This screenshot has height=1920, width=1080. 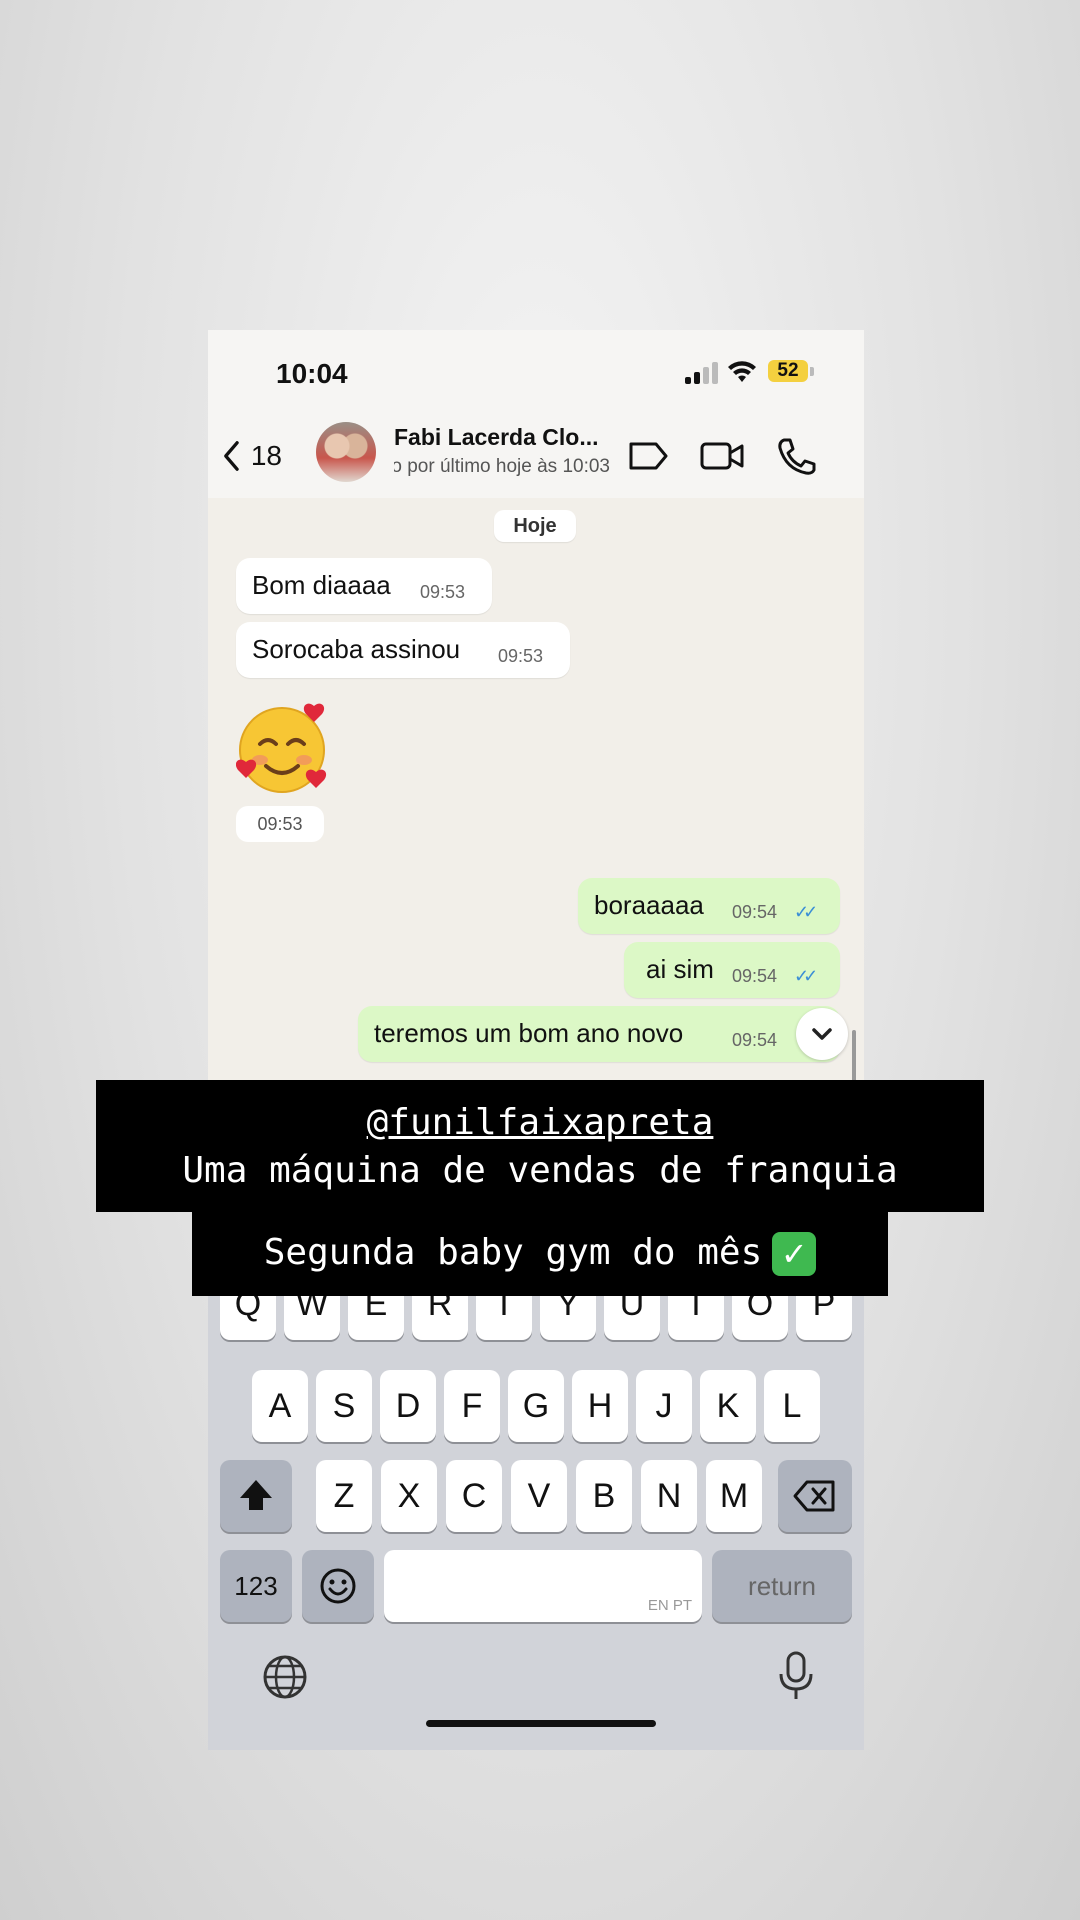 What do you see at coordinates (344, 1406) in the screenshot?
I see `key-s: S` at bounding box center [344, 1406].